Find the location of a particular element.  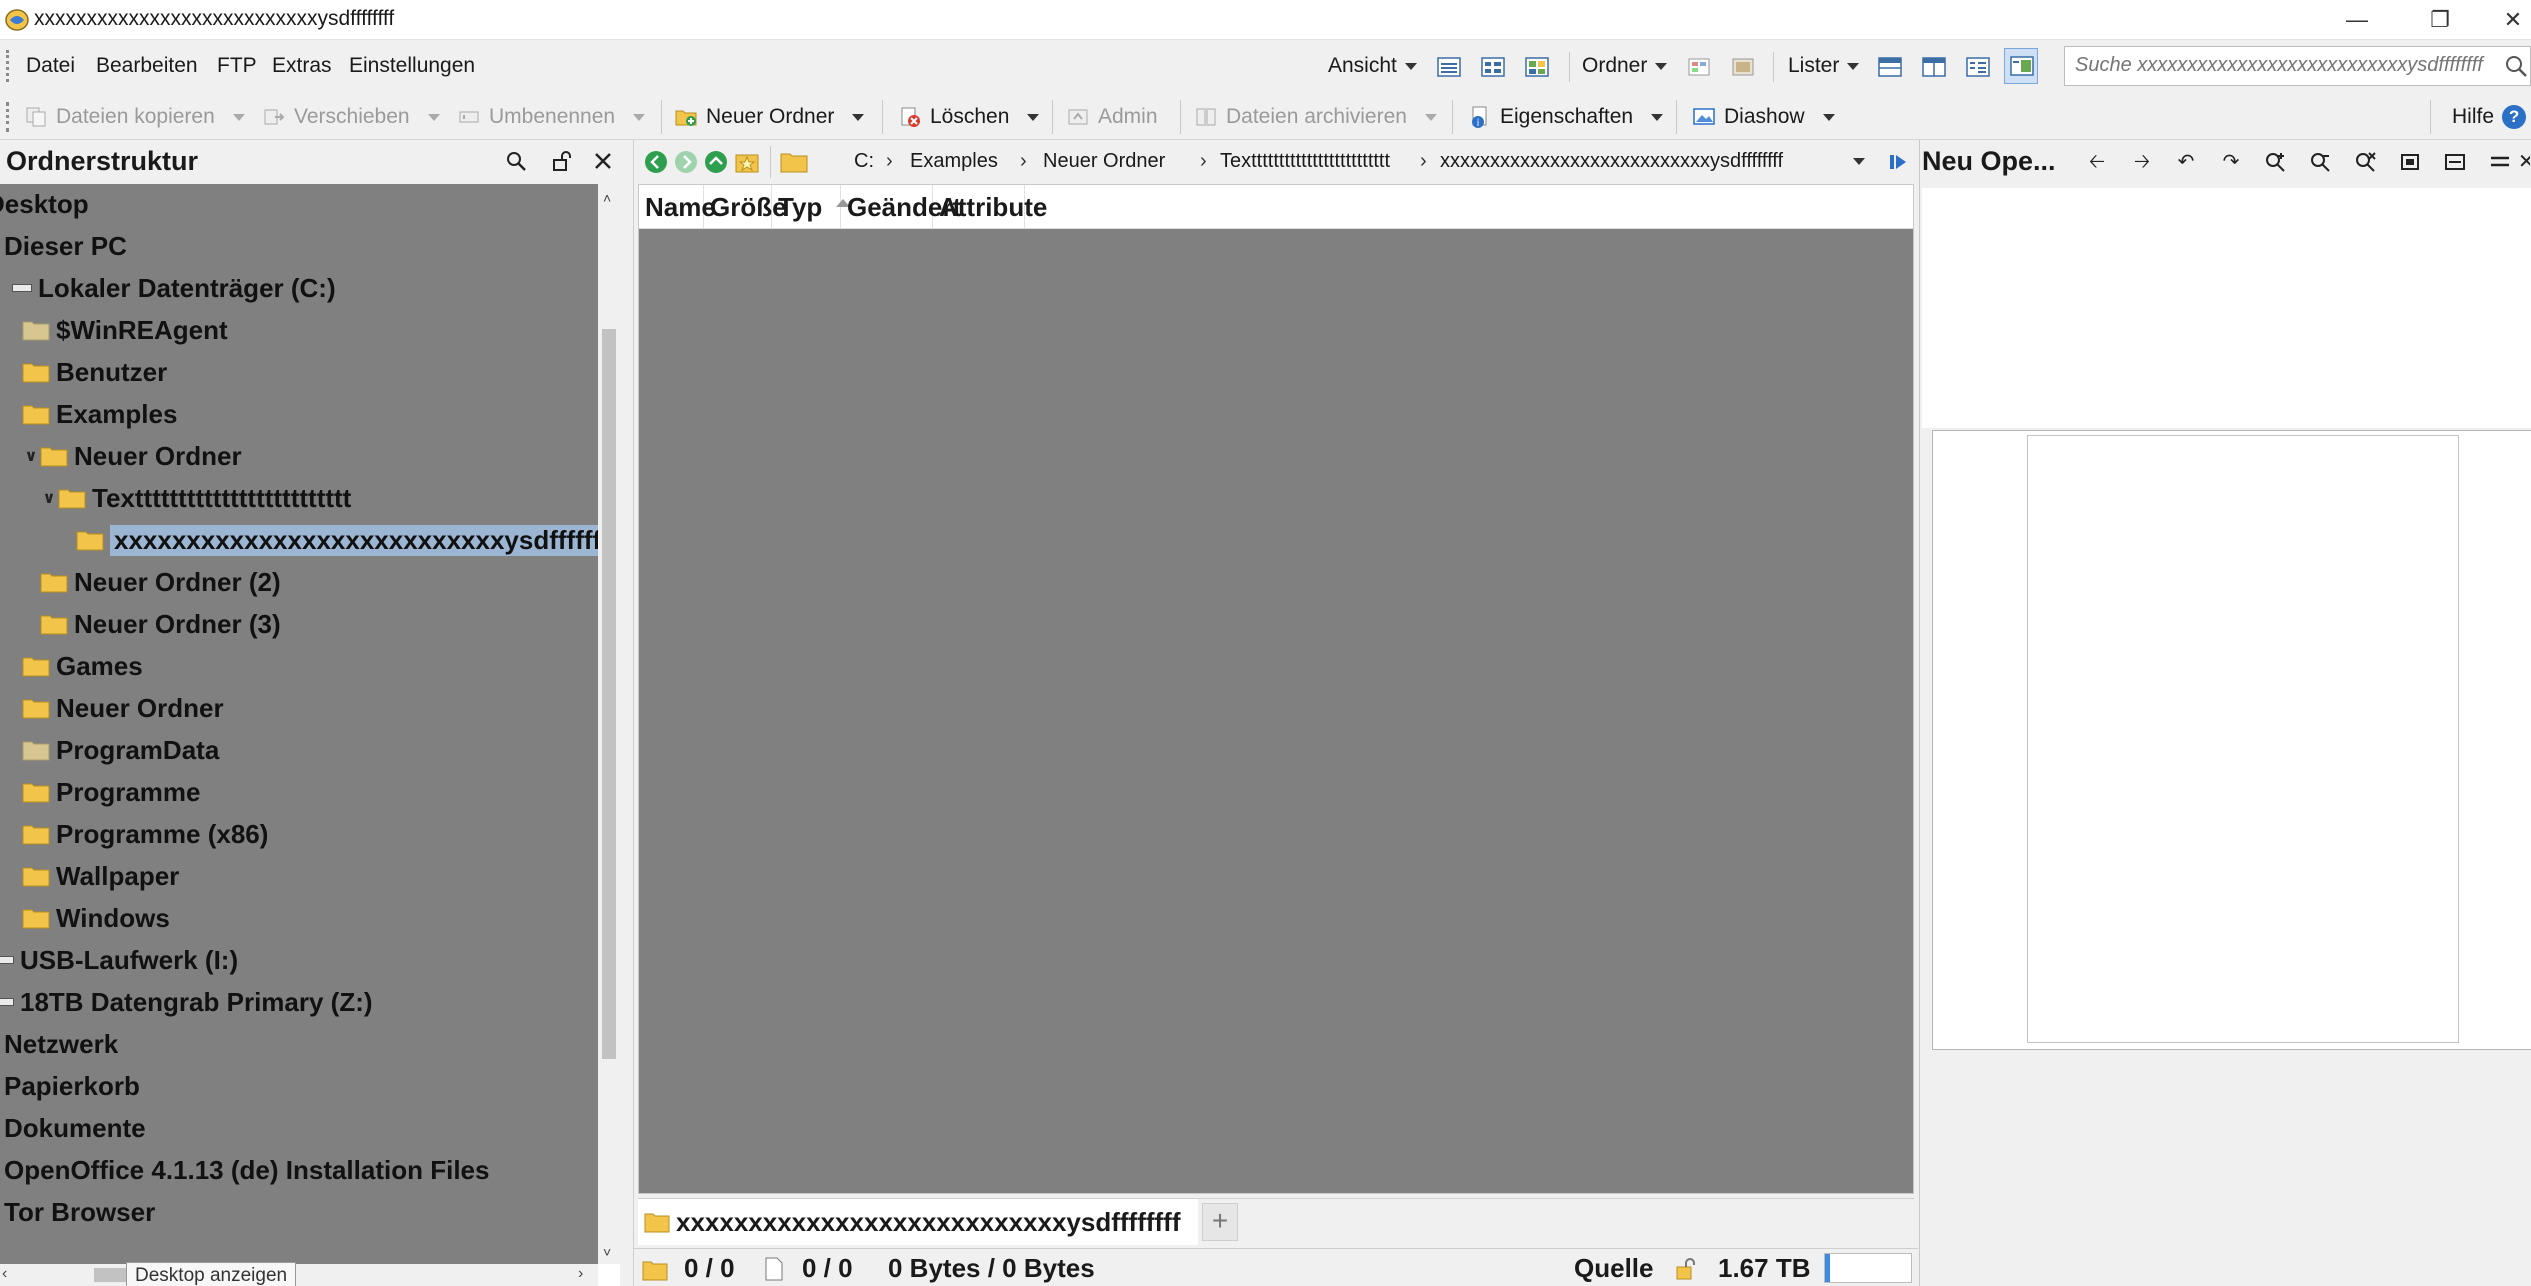

menu-grip is located at coordinates (8, 66).